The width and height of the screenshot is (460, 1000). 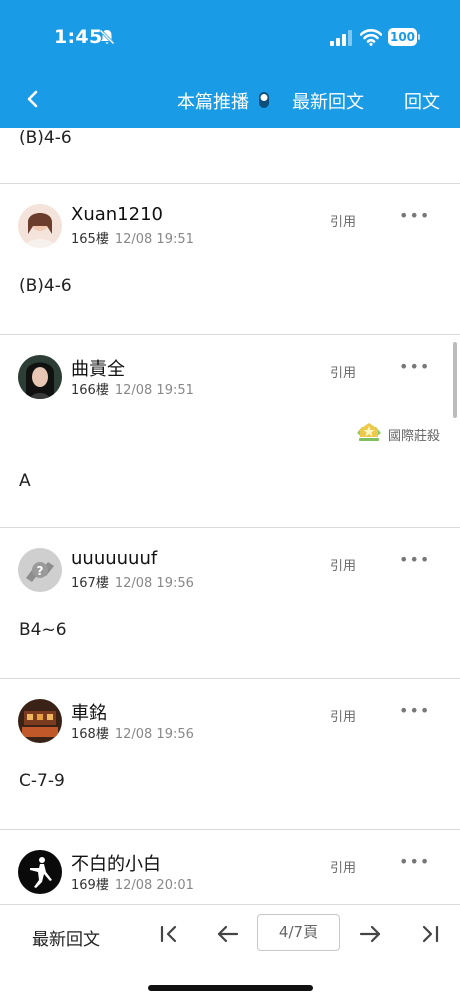 I want to click on toggle-indicator-icon, so click(x=264, y=100).